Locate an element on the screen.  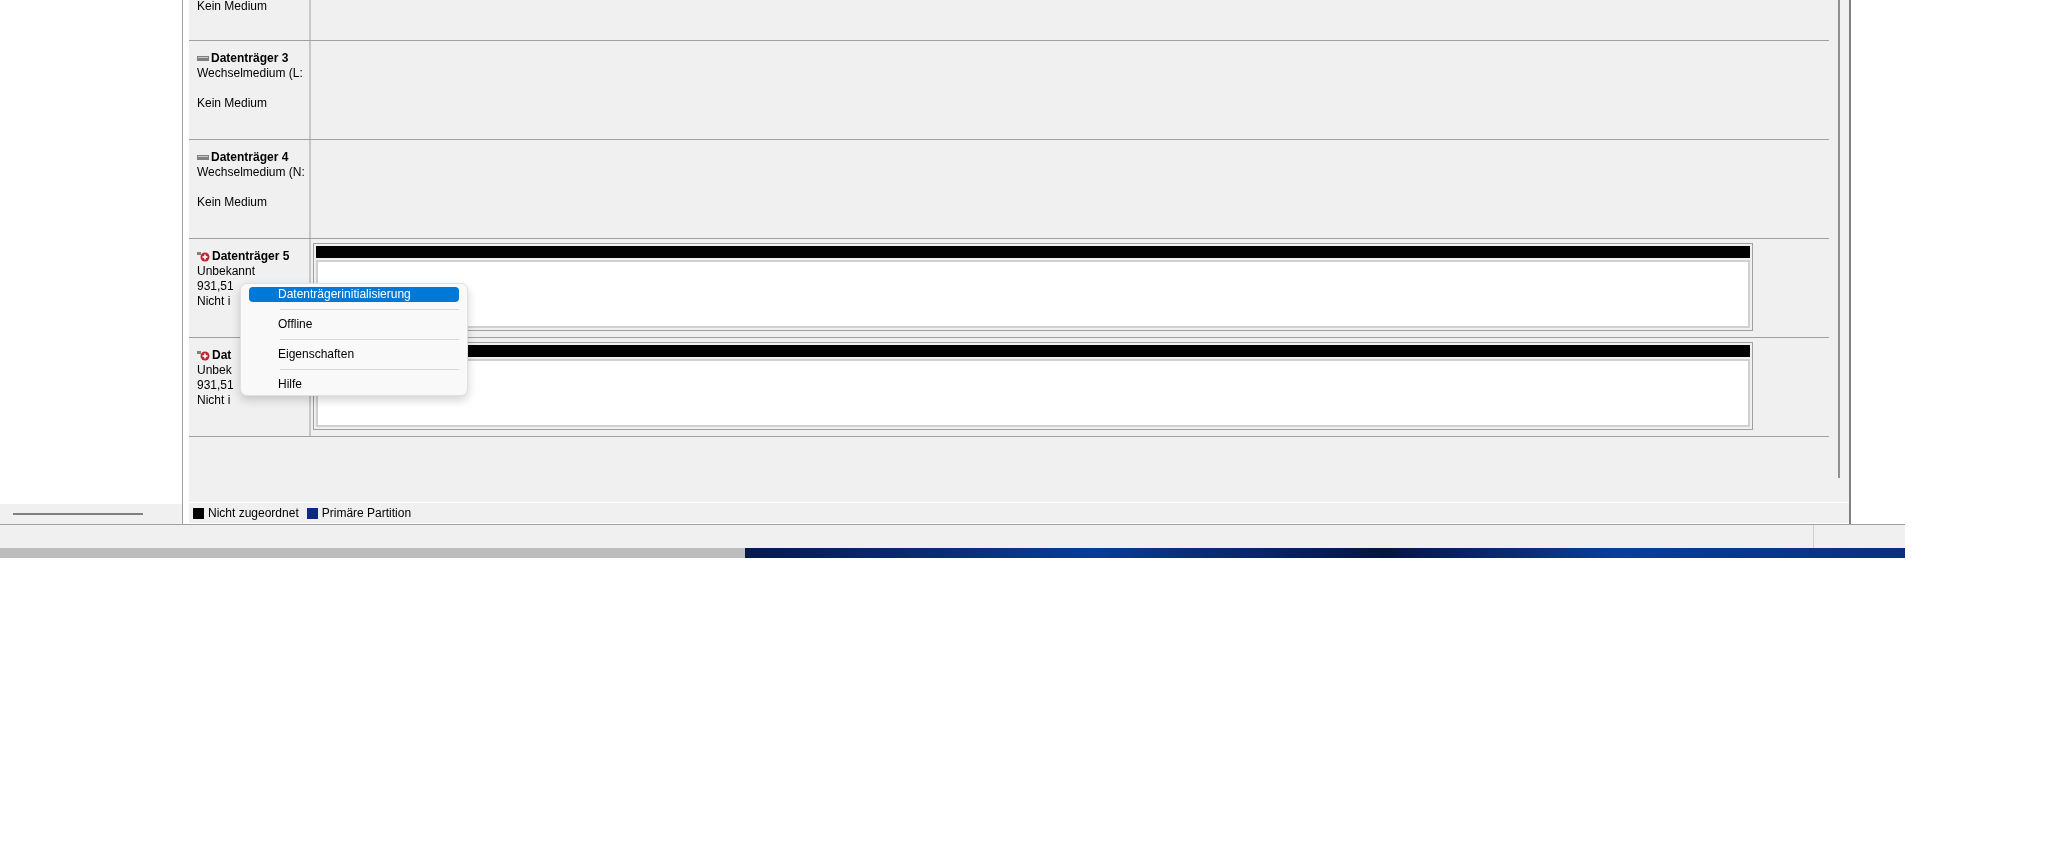
disk-info-text: Unbek is located at coordinates (214, 370).